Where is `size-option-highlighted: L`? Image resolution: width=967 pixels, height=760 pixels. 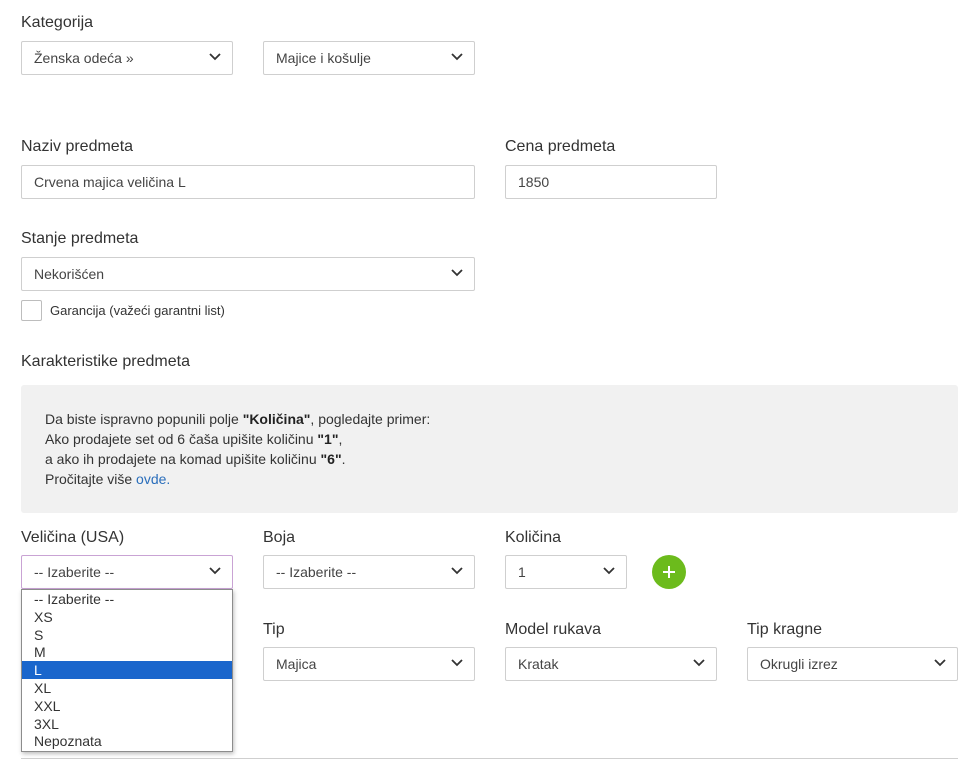
size-option-highlighted: L is located at coordinates (127, 670).